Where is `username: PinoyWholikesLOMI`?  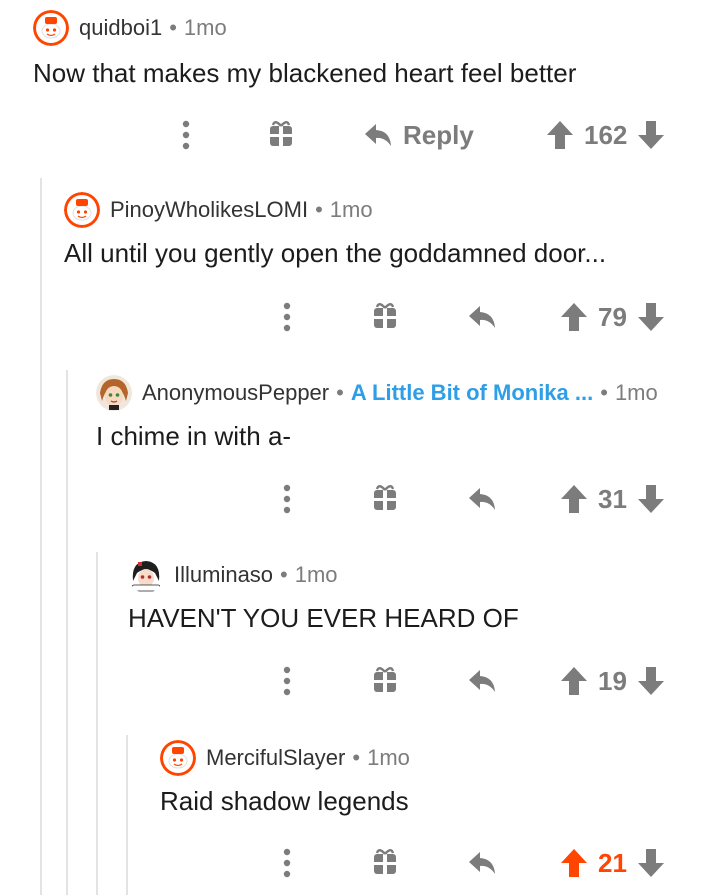 username: PinoyWholikesLOMI is located at coordinates (209, 210).